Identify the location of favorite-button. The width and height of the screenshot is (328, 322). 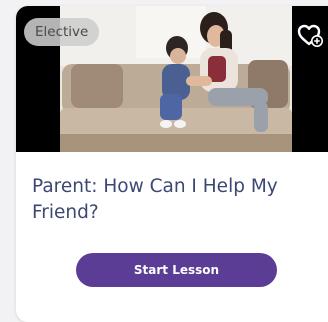
(309, 35).